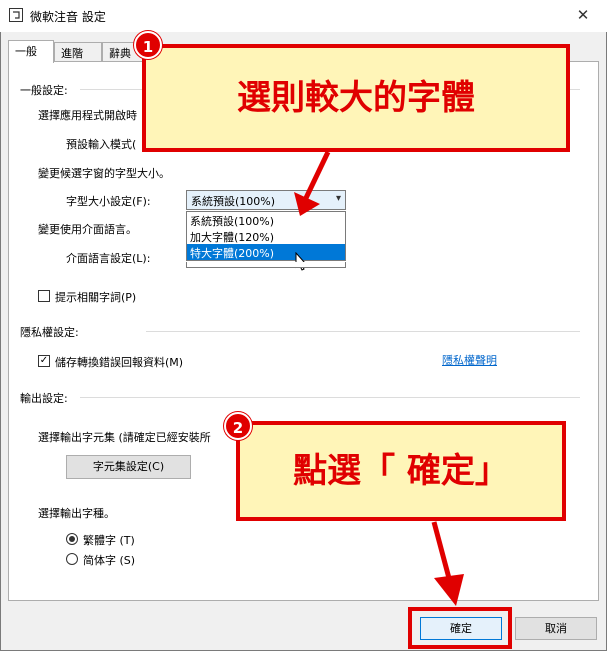  What do you see at coordinates (128, 467) in the screenshot?
I see `charset-button: 字元集設定(C)` at bounding box center [128, 467].